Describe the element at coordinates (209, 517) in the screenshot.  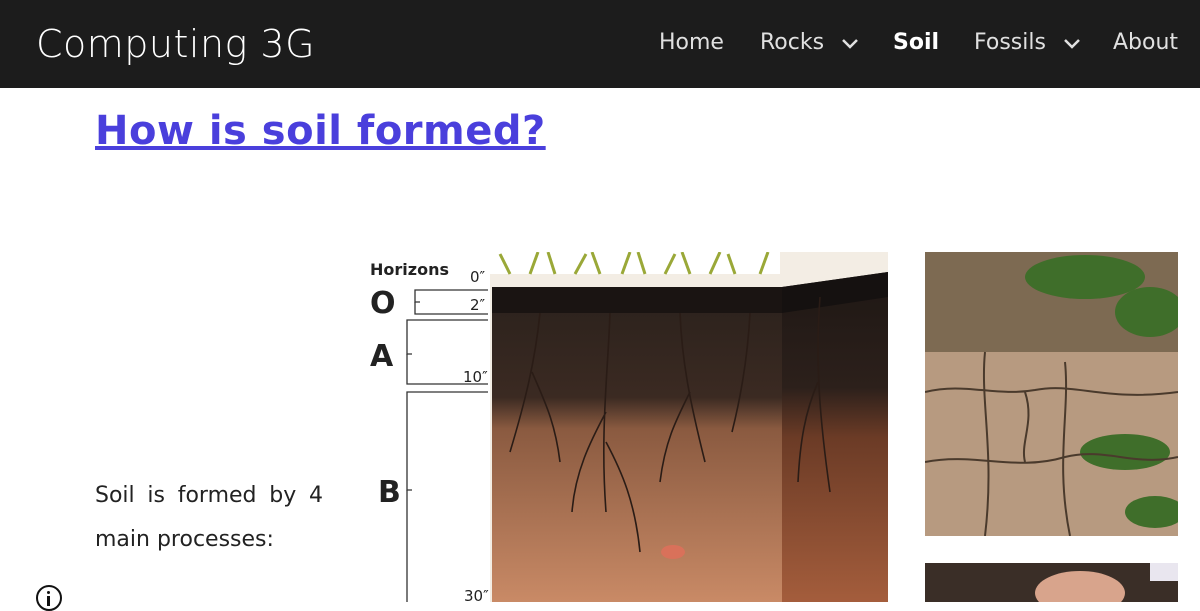
I see `body-paragraph: Soil is formed by 4 main processes:` at that location.